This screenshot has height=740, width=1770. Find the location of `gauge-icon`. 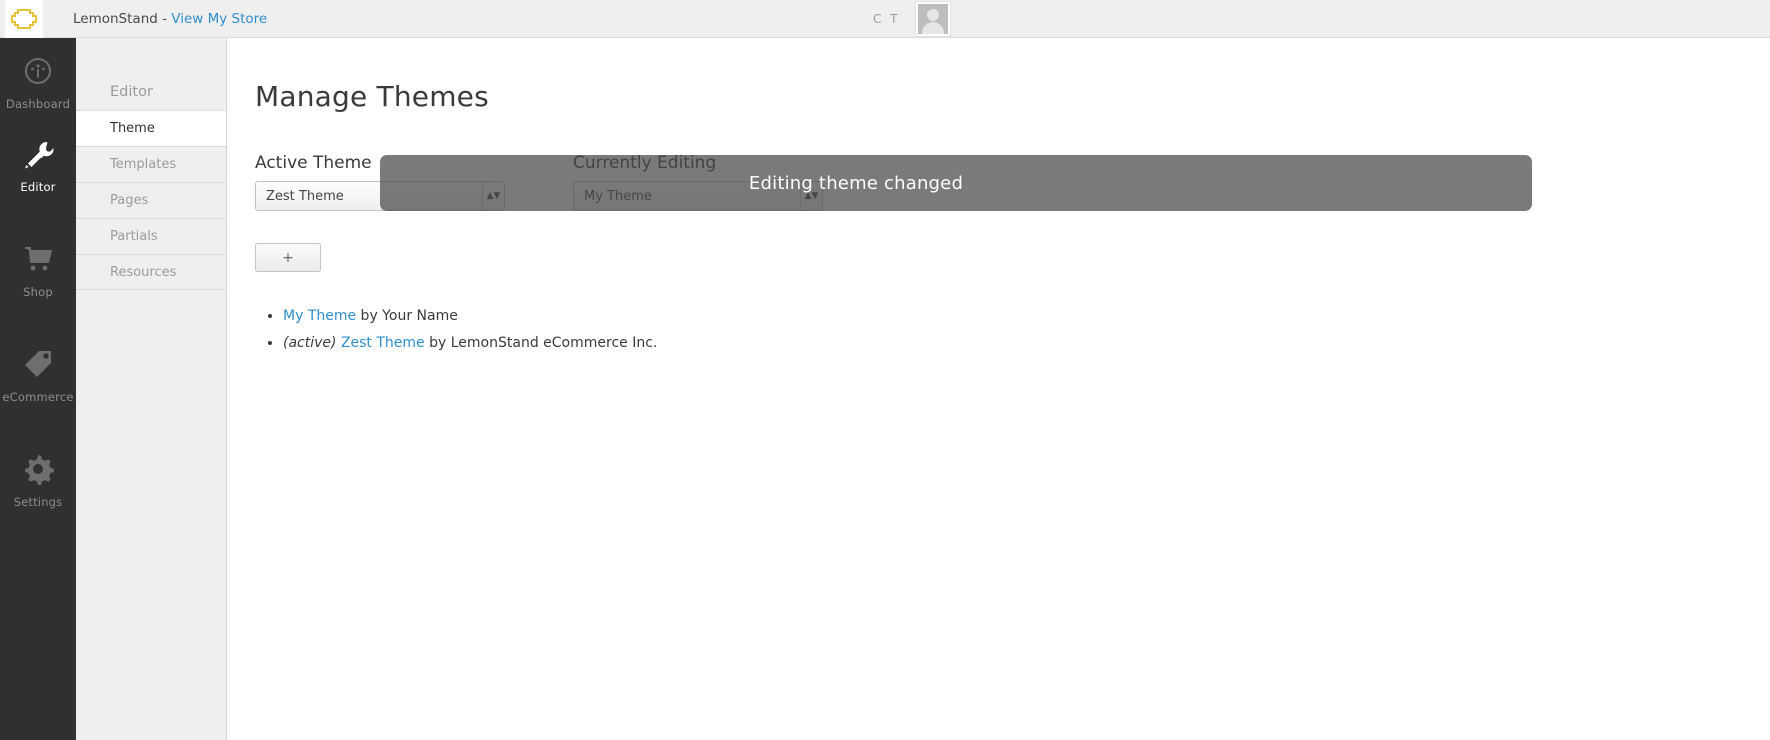

gauge-icon is located at coordinates (38, 71).